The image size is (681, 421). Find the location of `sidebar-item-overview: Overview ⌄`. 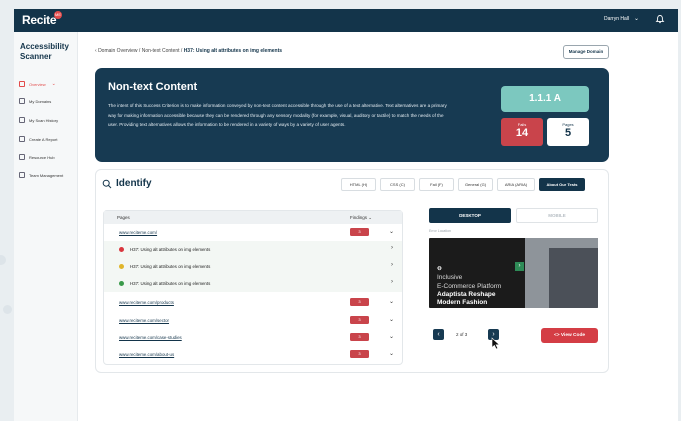

sidebar-item-overview: Overview ⌄ is located at coordinates (37, 84).